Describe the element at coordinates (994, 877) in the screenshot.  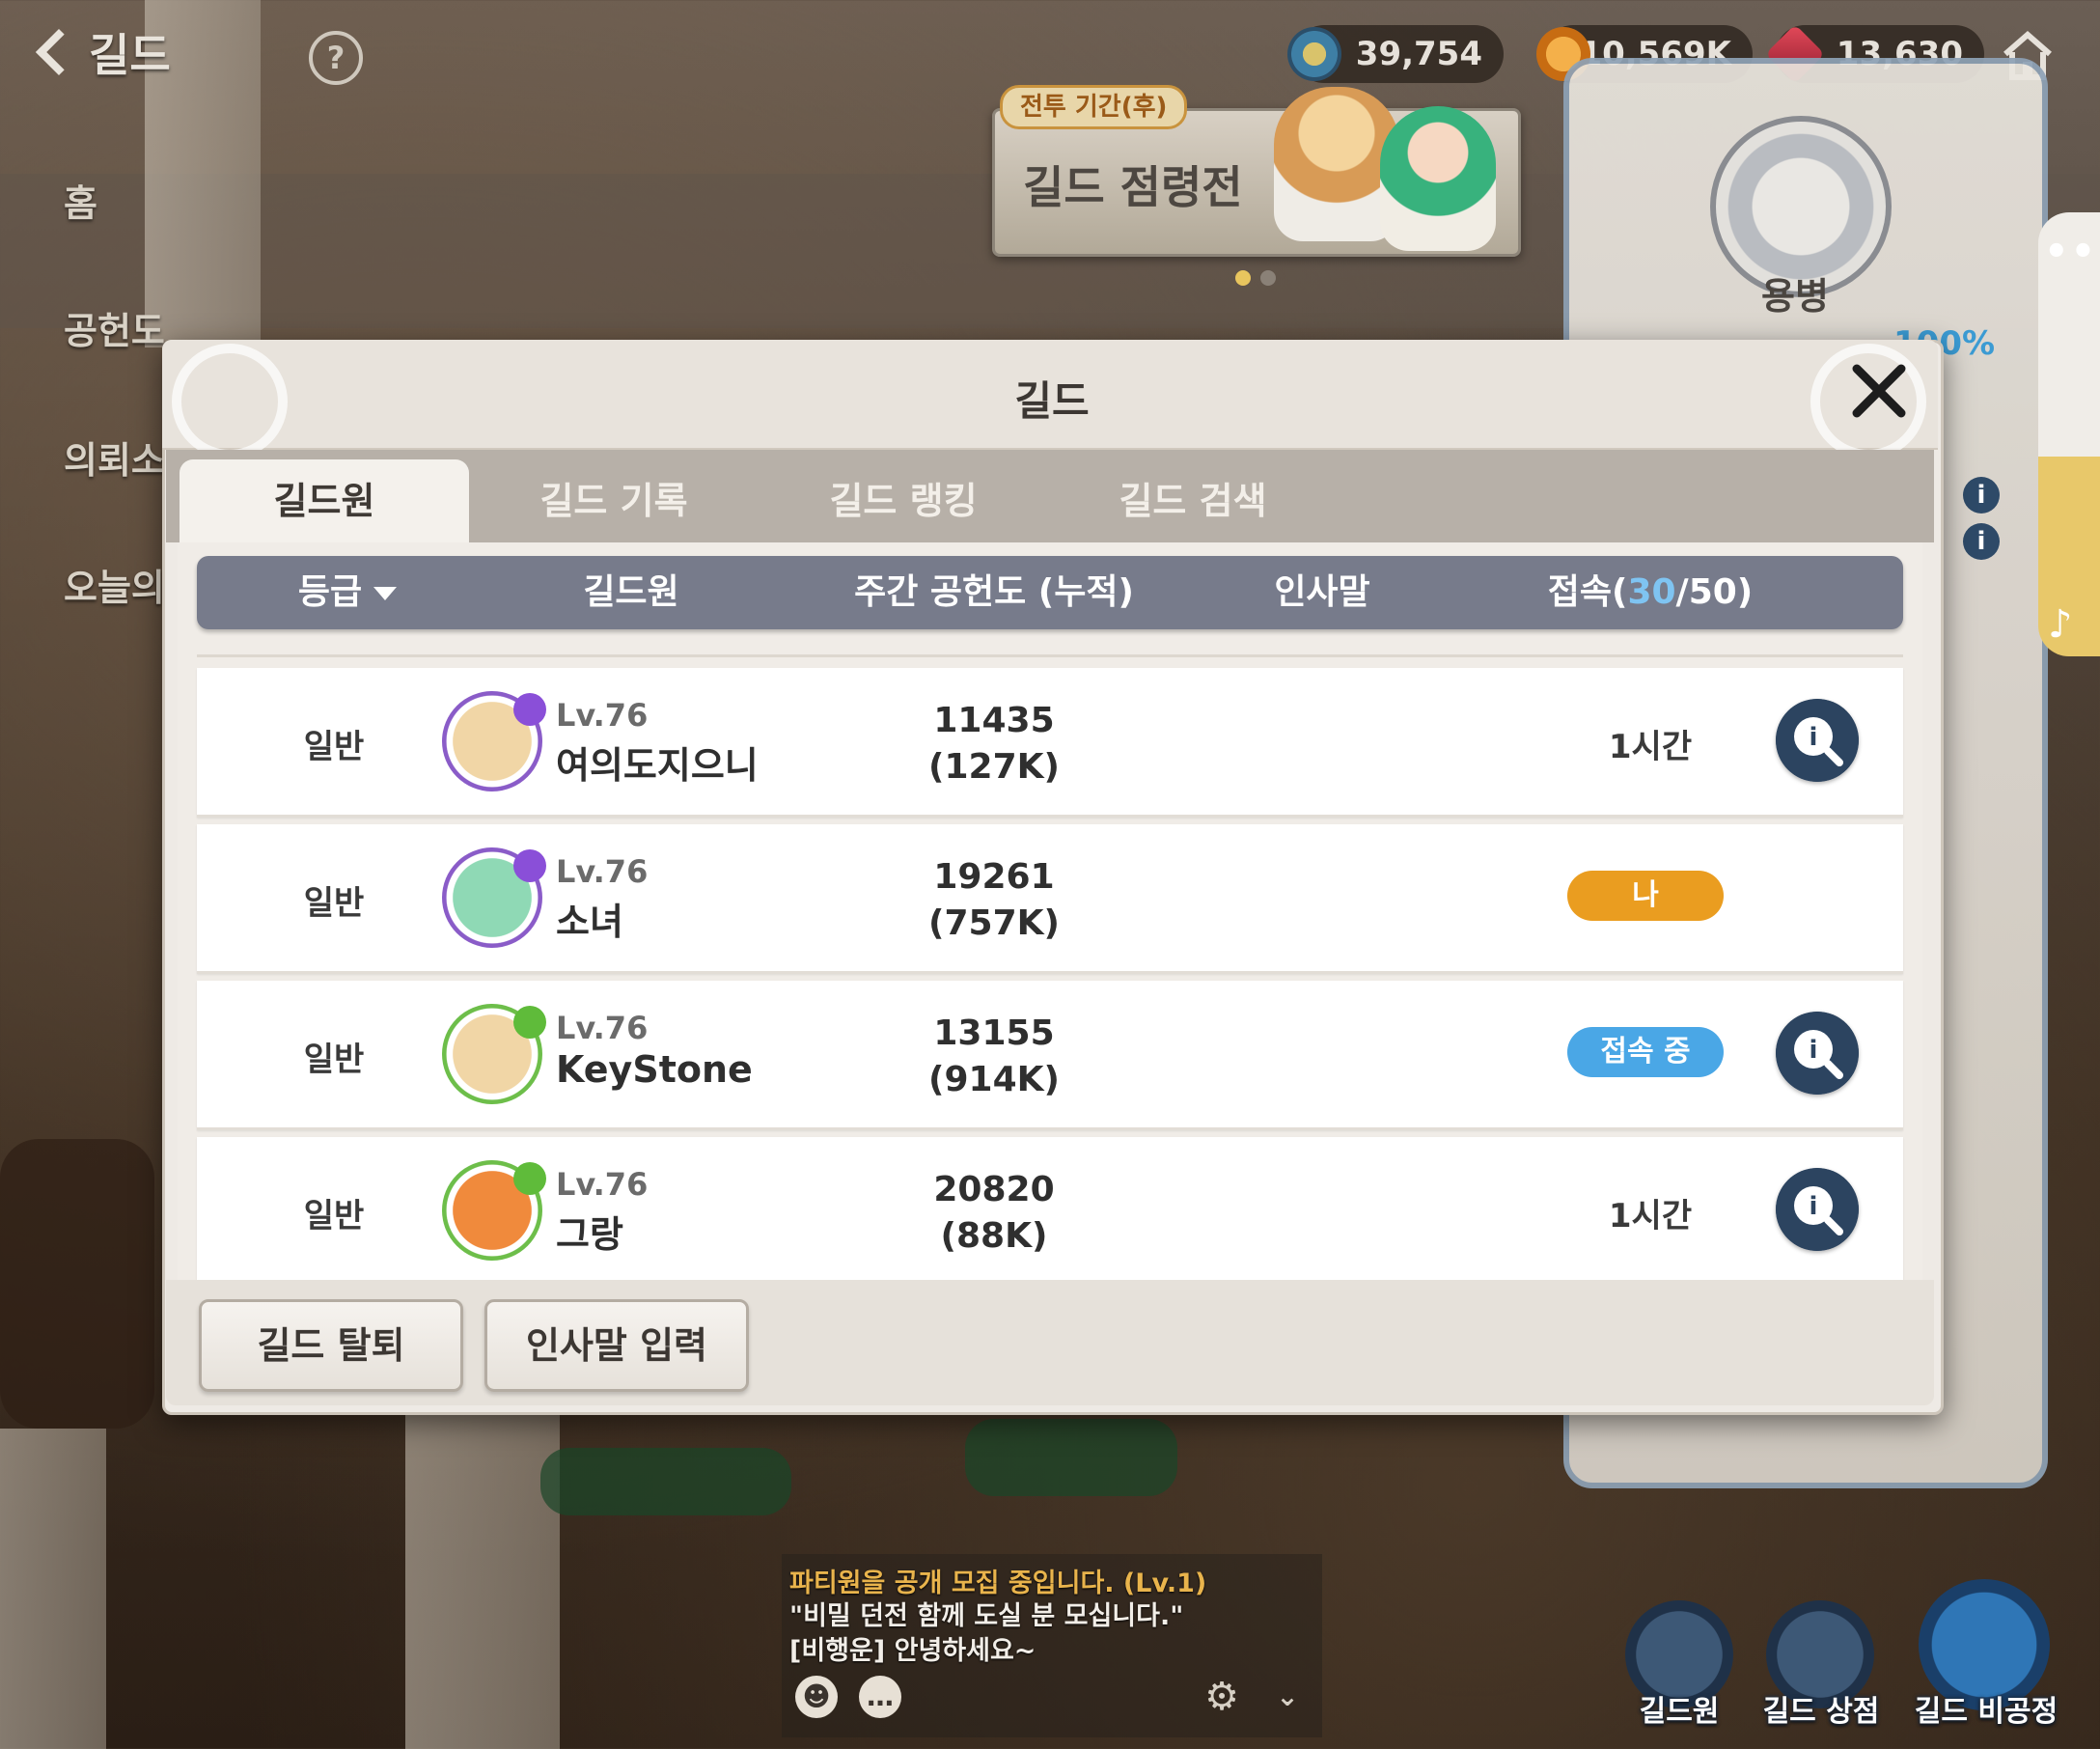
I see `member-weekly-contribution: 19261` at that location.